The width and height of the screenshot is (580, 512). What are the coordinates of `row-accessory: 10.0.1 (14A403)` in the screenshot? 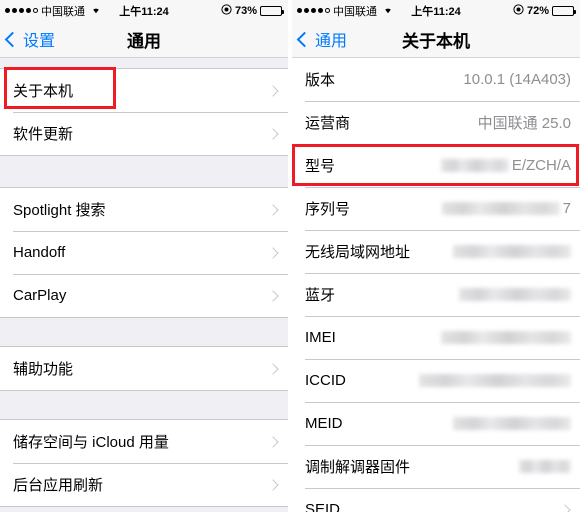 It's located at (517, 79).